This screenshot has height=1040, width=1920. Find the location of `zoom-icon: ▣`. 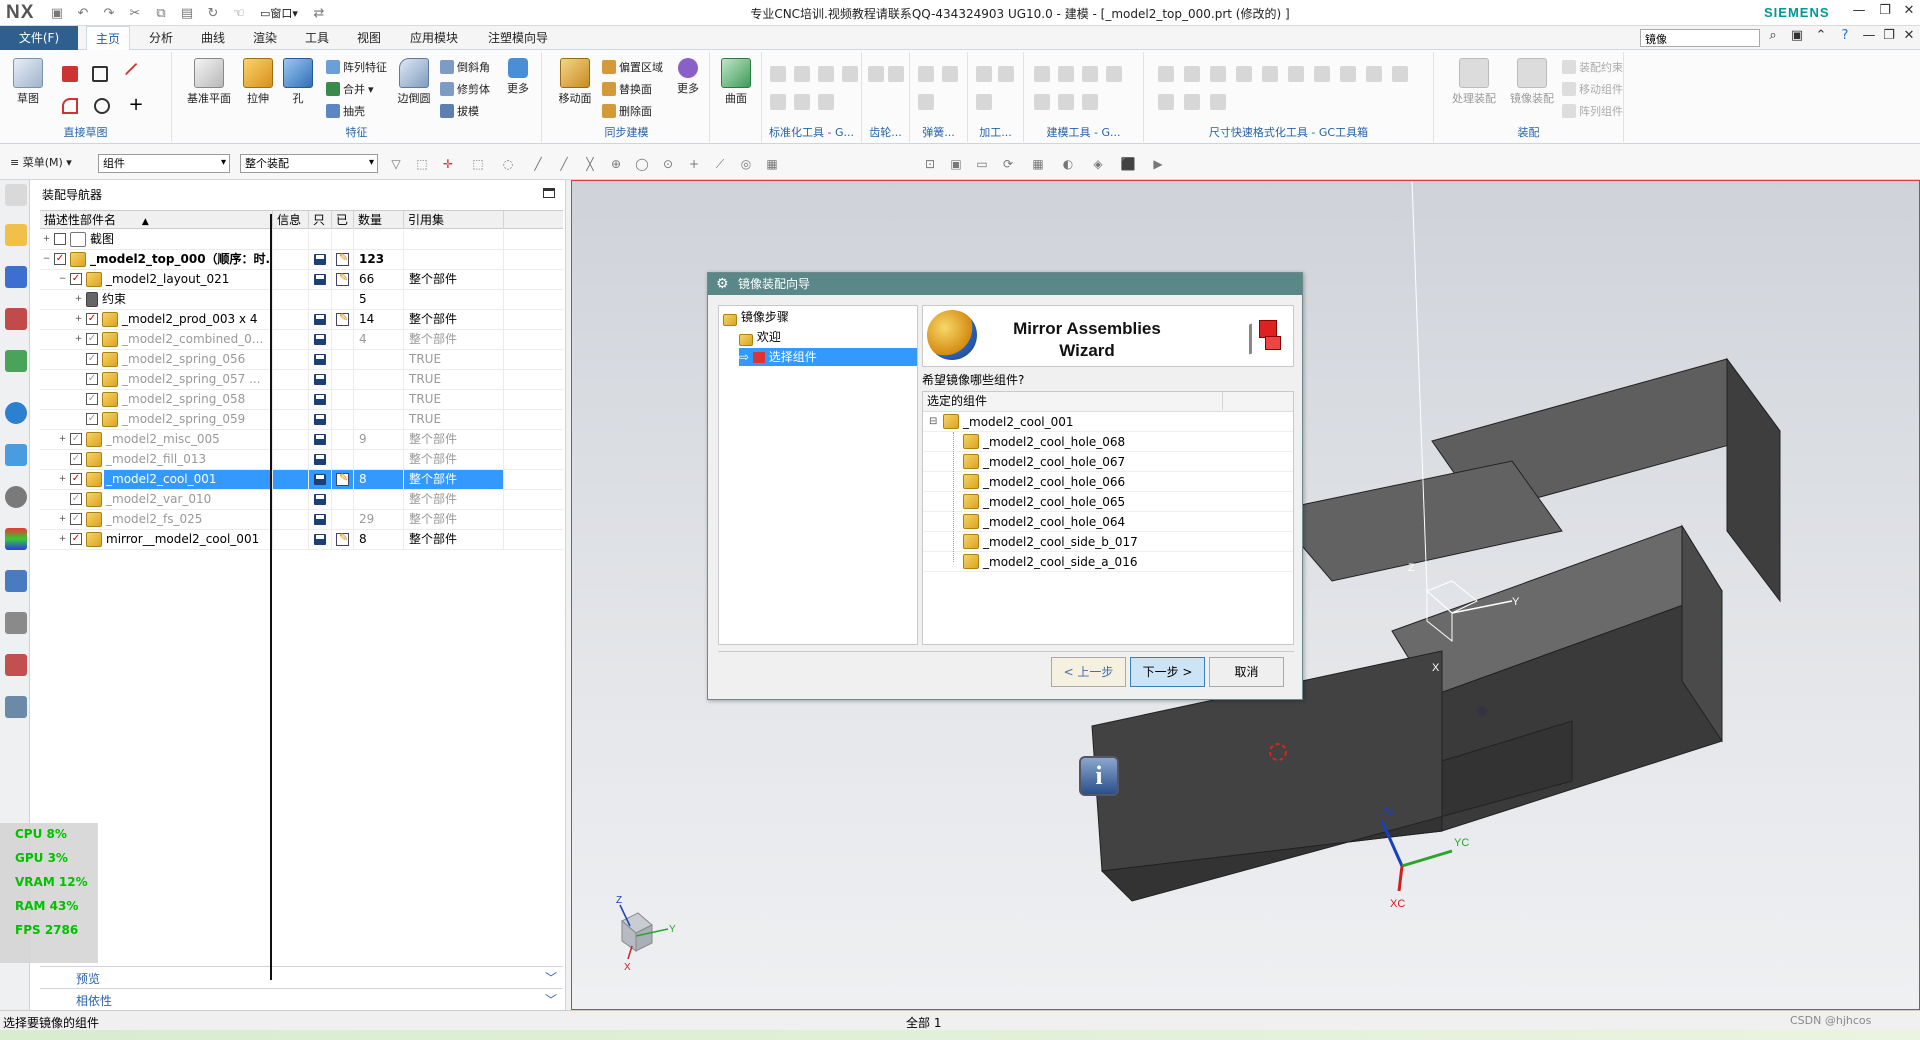

zoom-icon: ▣ is located at coordinates (956, 164).